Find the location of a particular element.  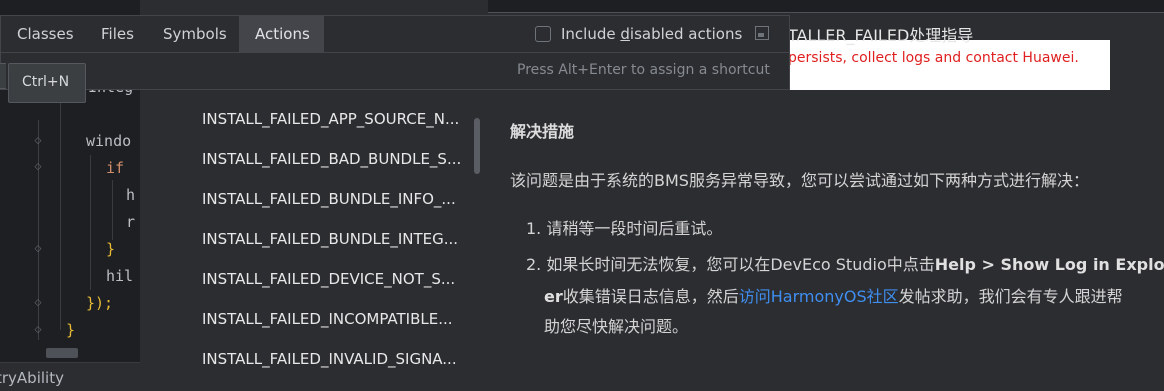

include-disabled-label: Include disabled actions is located at coordinates (651, 34).